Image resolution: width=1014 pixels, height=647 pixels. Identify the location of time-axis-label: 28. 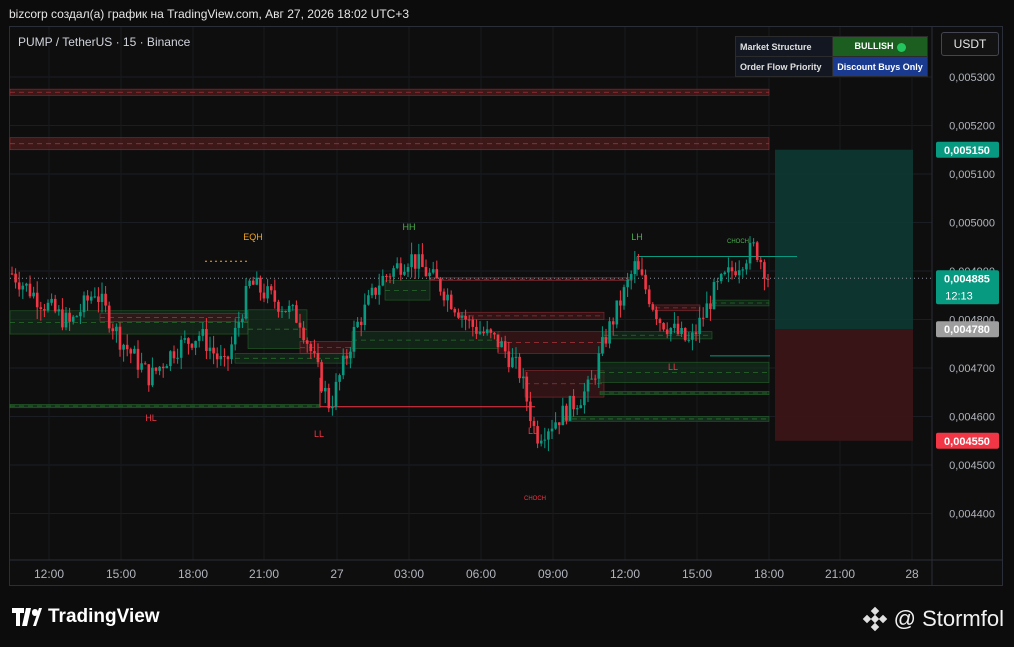
(912, 574).